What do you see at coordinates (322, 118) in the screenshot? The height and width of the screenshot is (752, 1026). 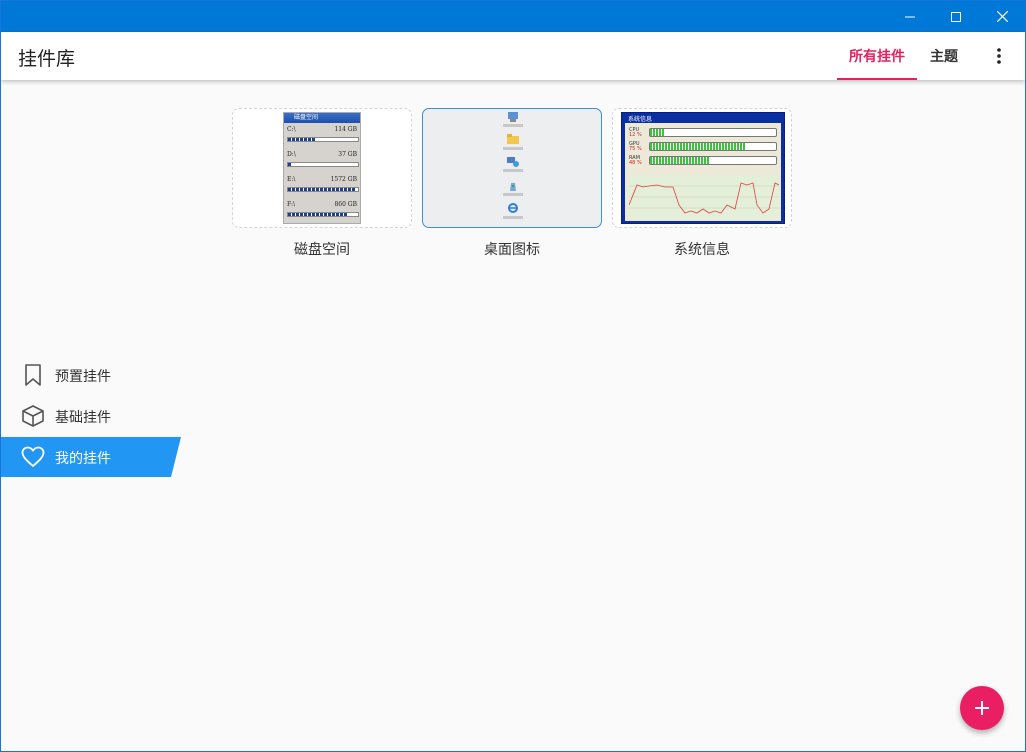 I see `preview-title: 磁盘空间` at bounding box center [322, 118].